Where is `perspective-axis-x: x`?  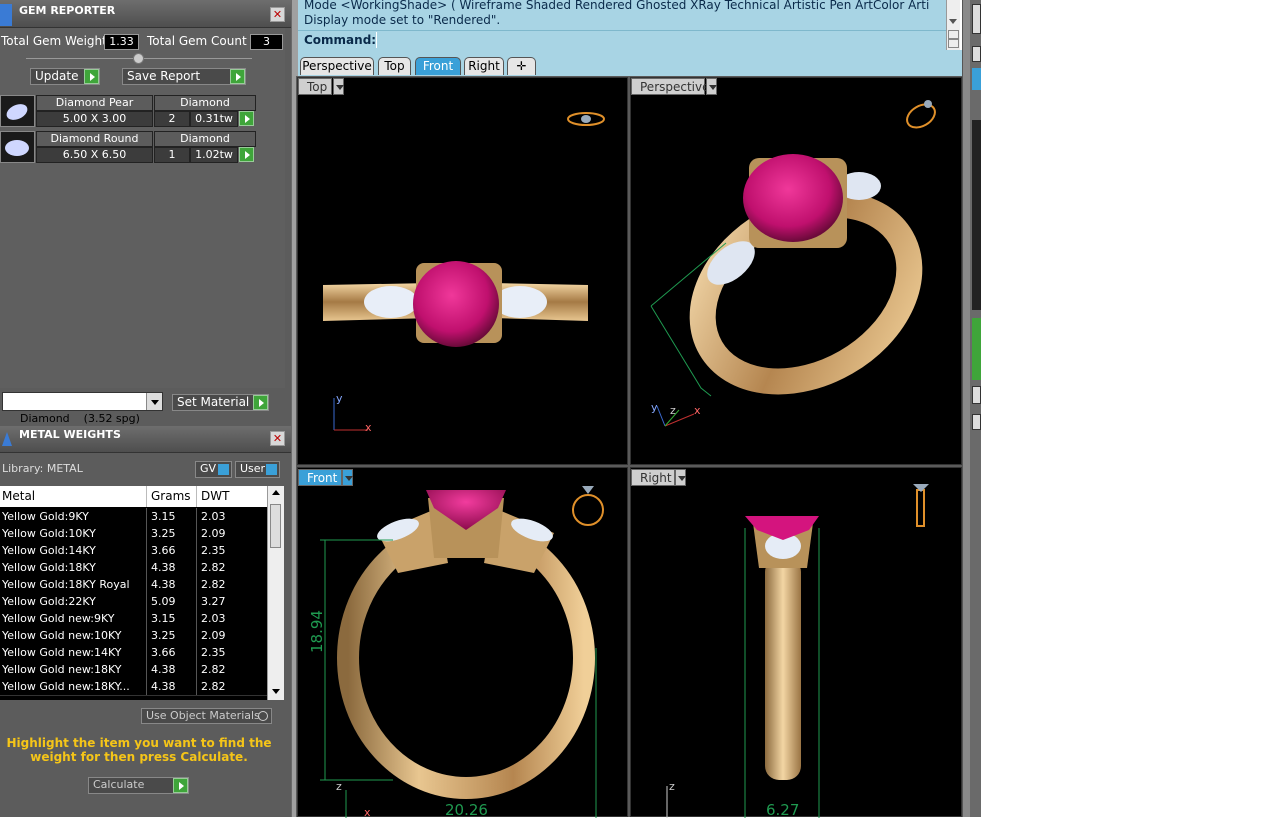
perspective-axis-x: x is located at coordinates (697, 410).